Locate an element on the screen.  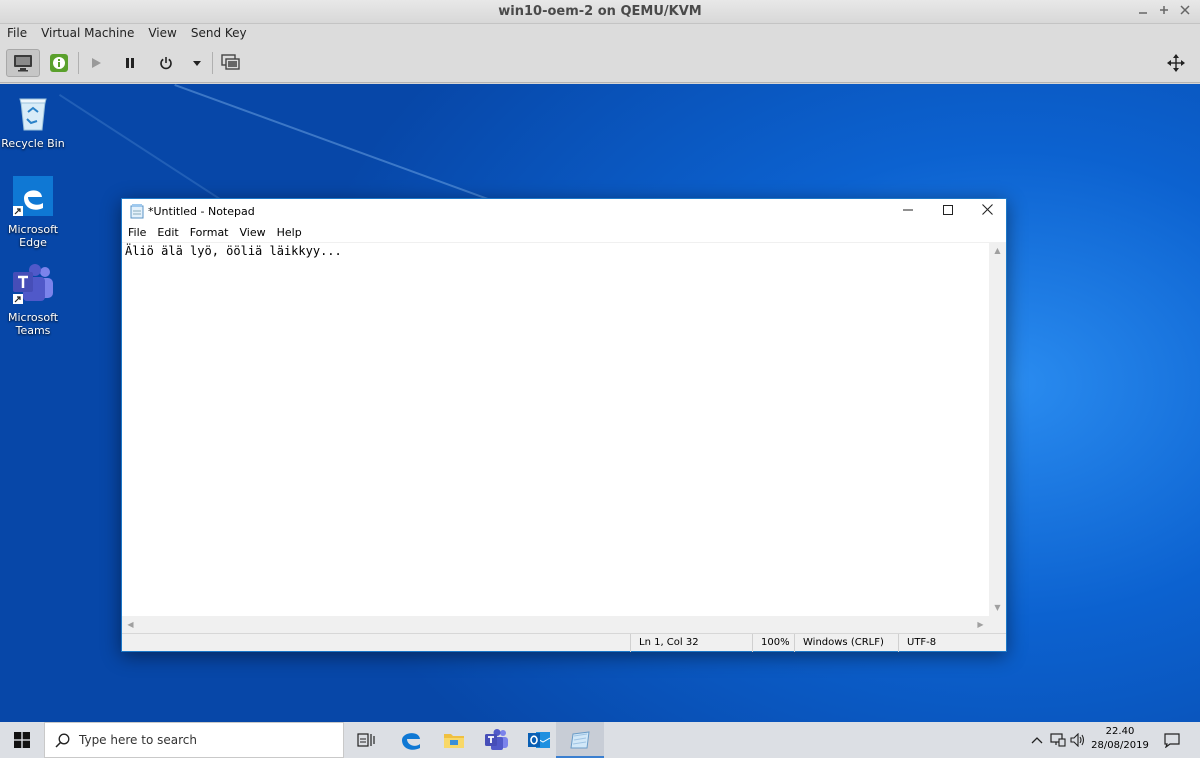
desktop-icon-microsoft-teams: Microsoft Teams is located at coordinates (33, 300).